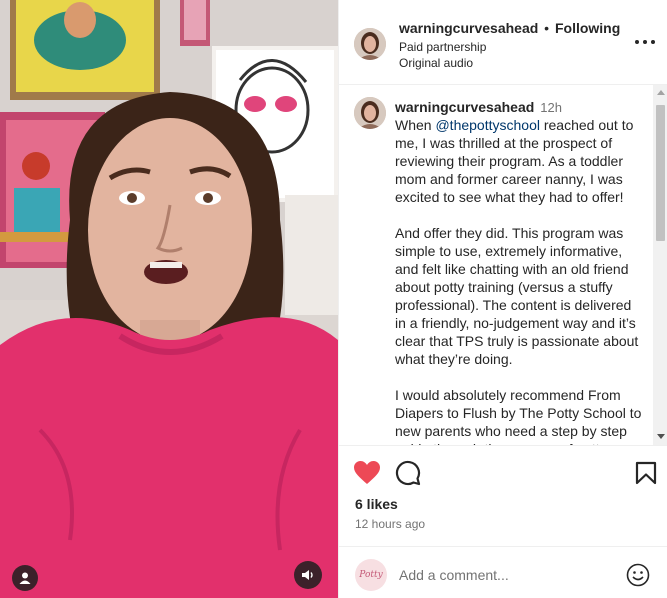 The width and height of the screenshot is (667, 598). Describe the element at coordinates (468, 28) in the screenshot. I see `author-username: warningcurvesahead` at that location.